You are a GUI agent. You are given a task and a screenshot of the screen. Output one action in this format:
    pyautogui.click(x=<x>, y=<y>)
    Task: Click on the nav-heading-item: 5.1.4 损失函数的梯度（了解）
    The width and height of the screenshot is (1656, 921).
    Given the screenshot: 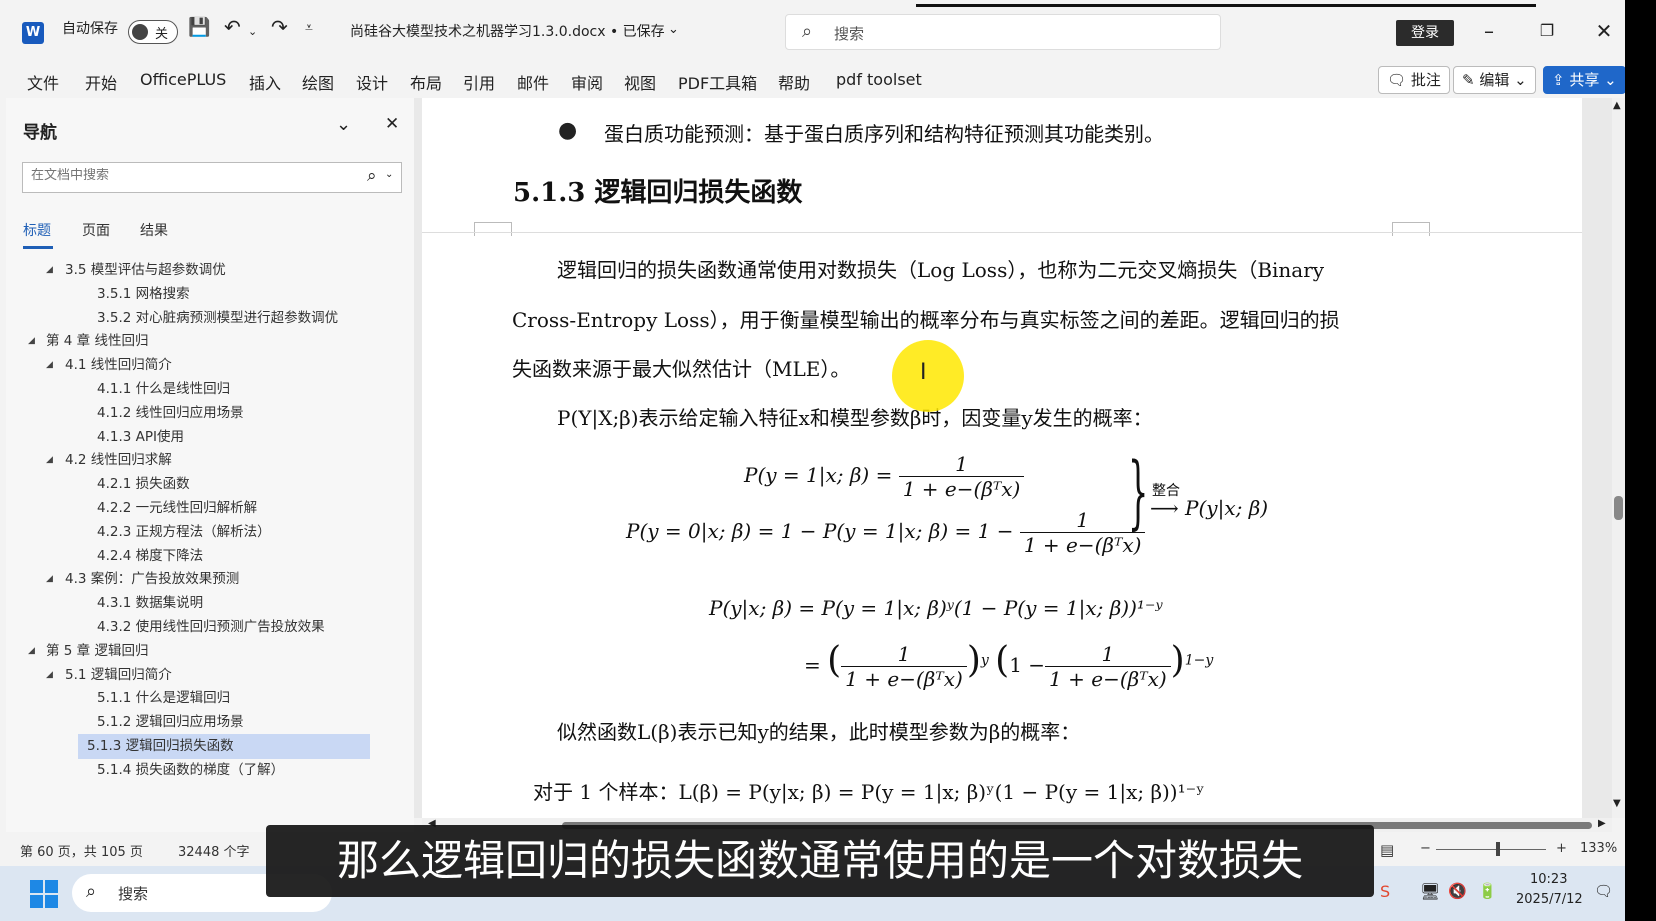 What is the action you would take?
    pyautogui.click(x=201, y=770)
    